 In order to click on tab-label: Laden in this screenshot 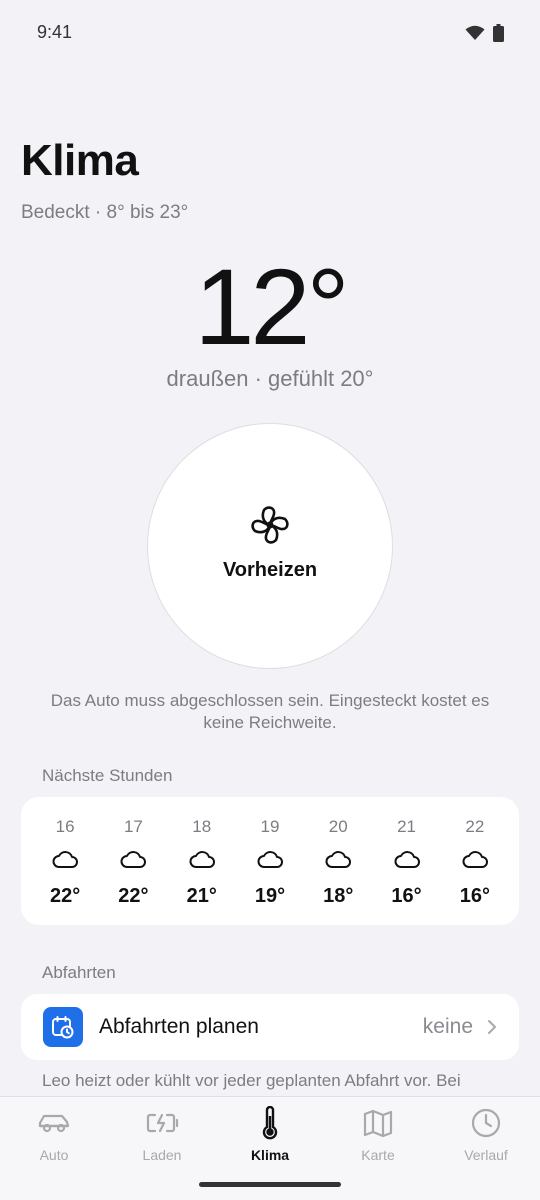, I will do `click(162, 1155)`.